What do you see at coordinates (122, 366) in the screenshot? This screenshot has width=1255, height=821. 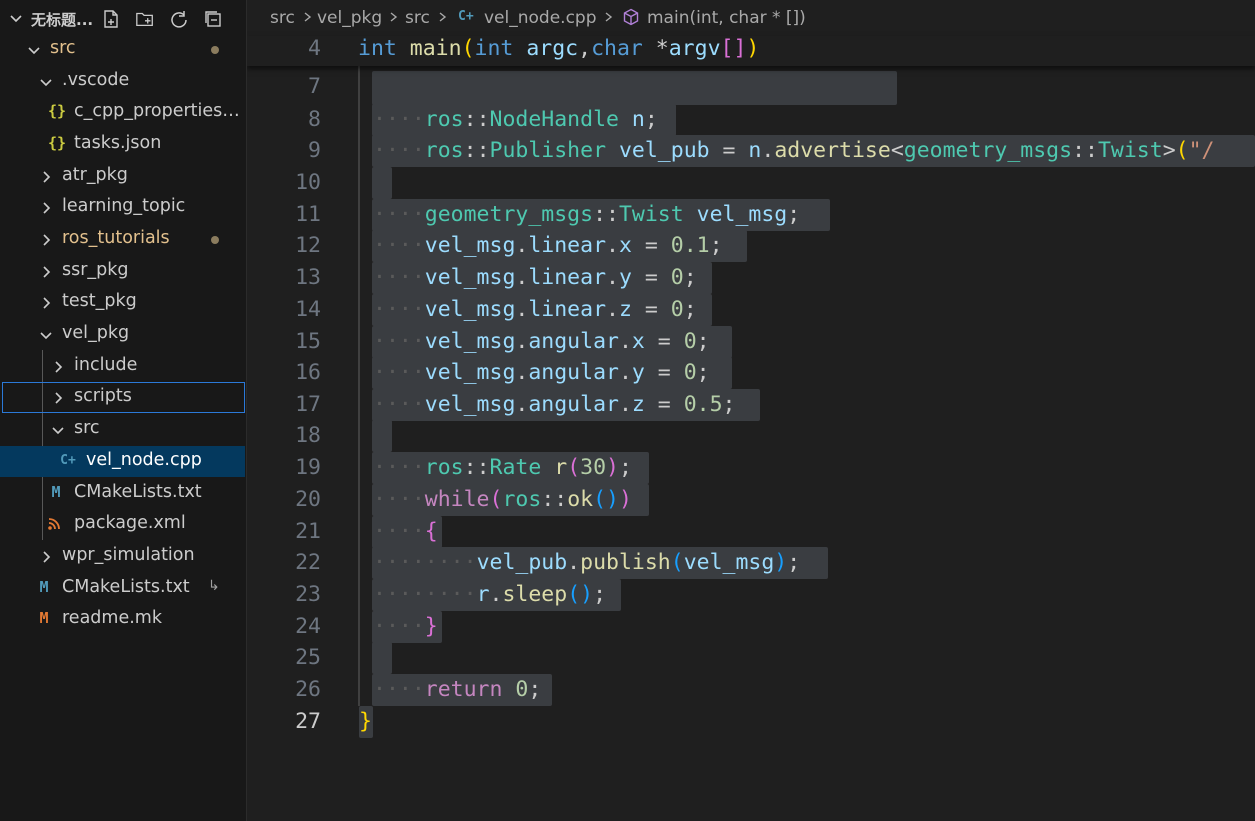 I see `tree-folder-include: include` at bounding box center [122, 366].